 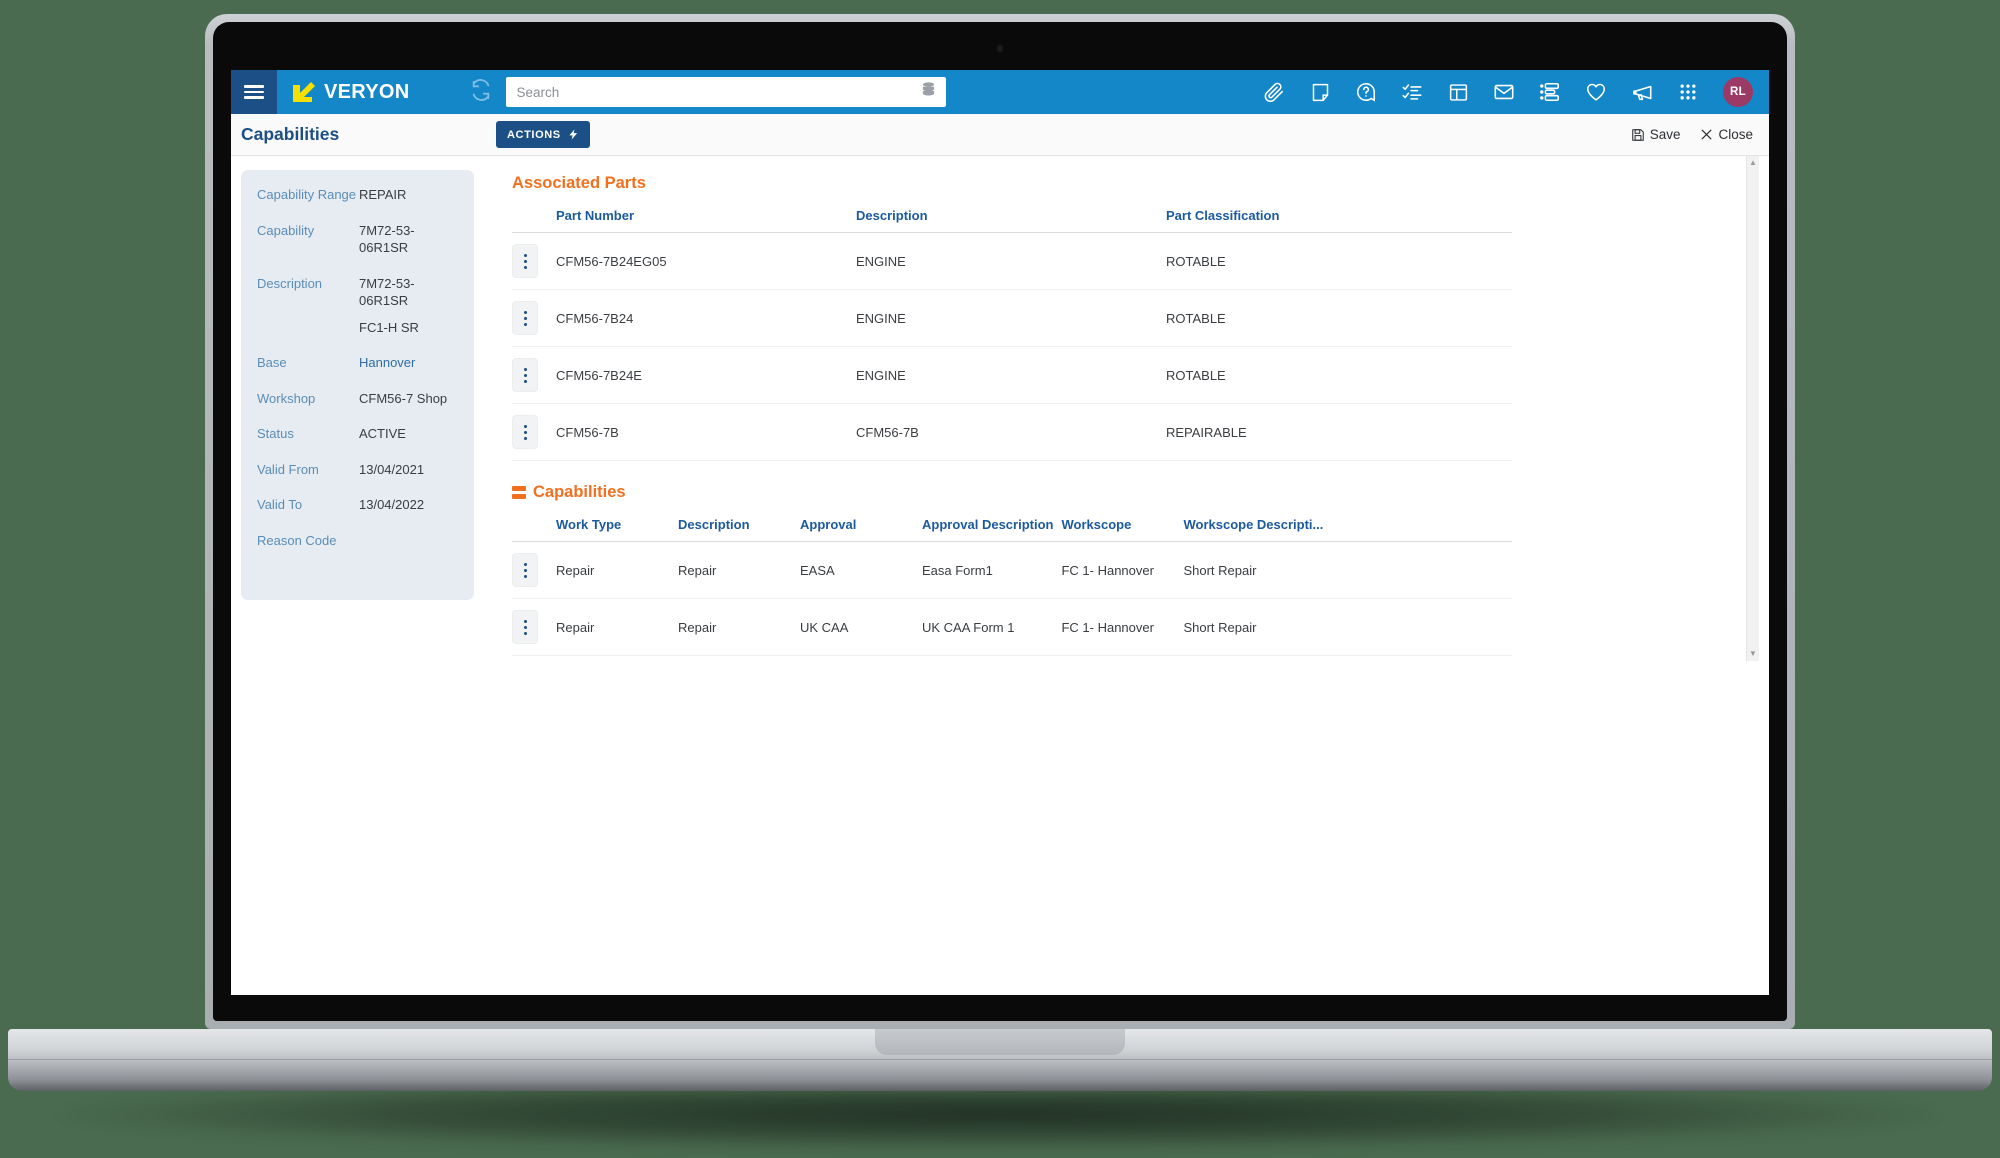 What do you see at coordinates (1000, 1059) in the screenshot?
I see `laptop-base-seam` at bounding box center [1000, 1059].